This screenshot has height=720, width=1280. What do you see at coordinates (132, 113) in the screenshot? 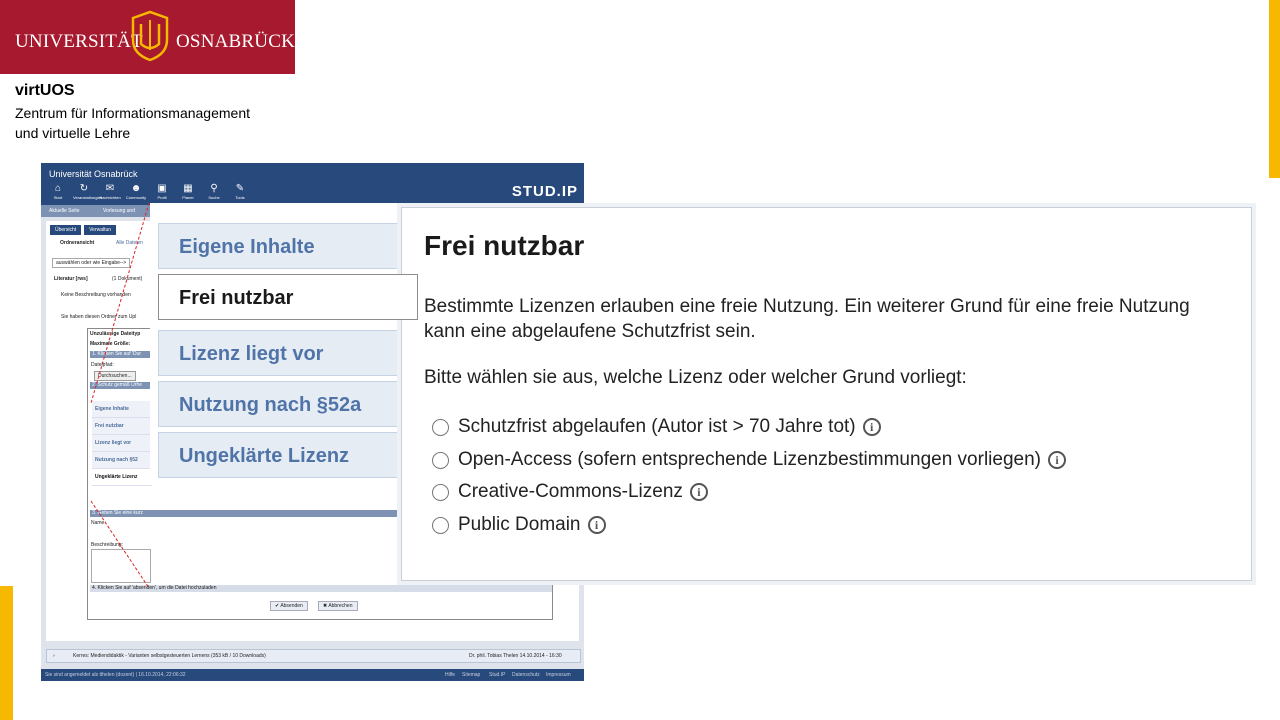
I see `org-subtitle-line1: Zentrum für Informationsmanagement` at bounding box center [132, 113].